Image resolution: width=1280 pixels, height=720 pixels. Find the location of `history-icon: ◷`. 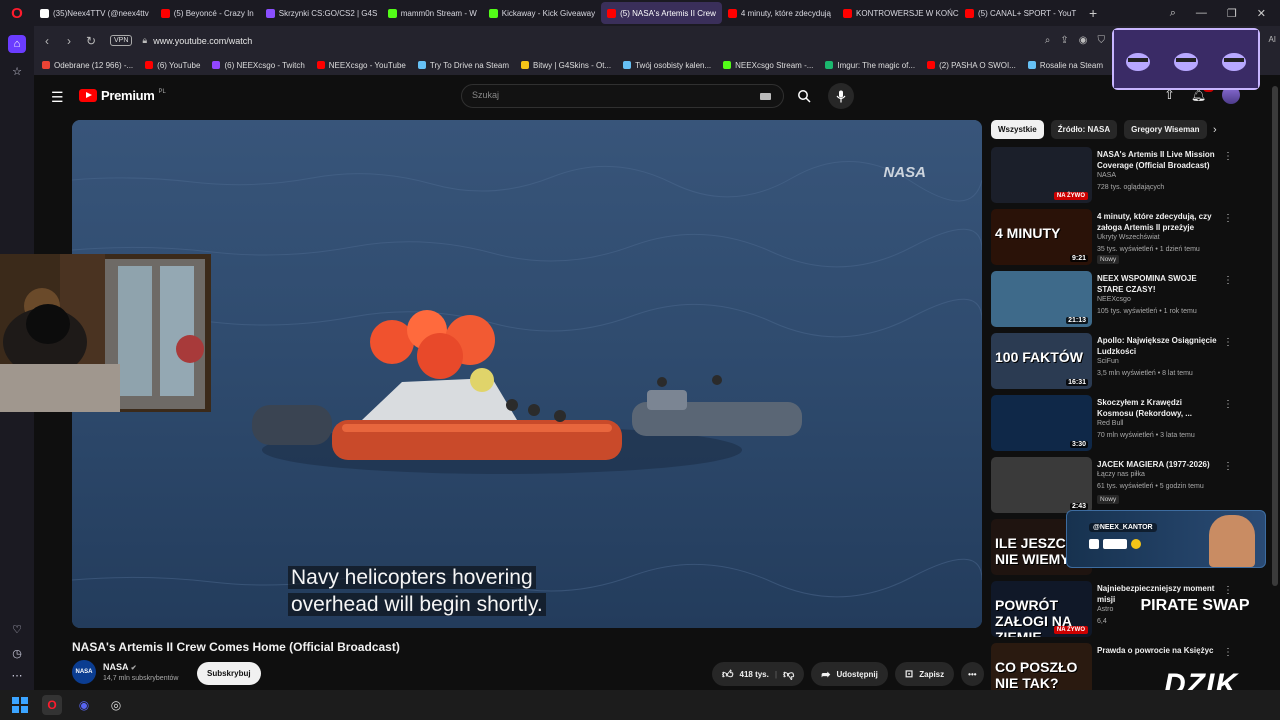

history-icon: ◷ is located at coordinates (17, 653).